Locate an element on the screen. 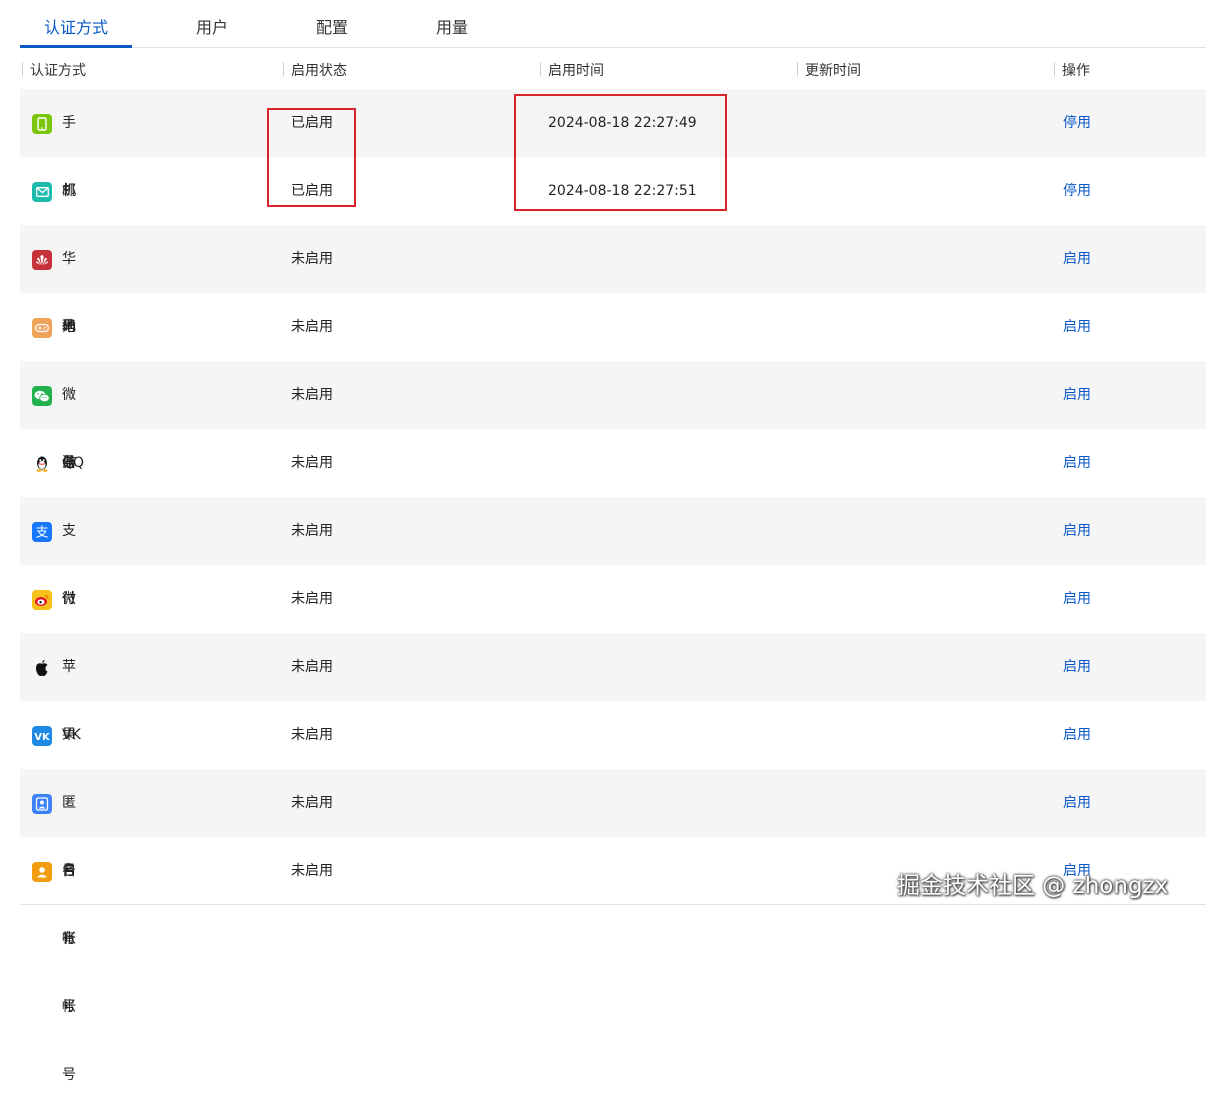 The height and width of the screenshot is (1109, 1206). tab-usage: 用量 is located at coordinates (452, 26).